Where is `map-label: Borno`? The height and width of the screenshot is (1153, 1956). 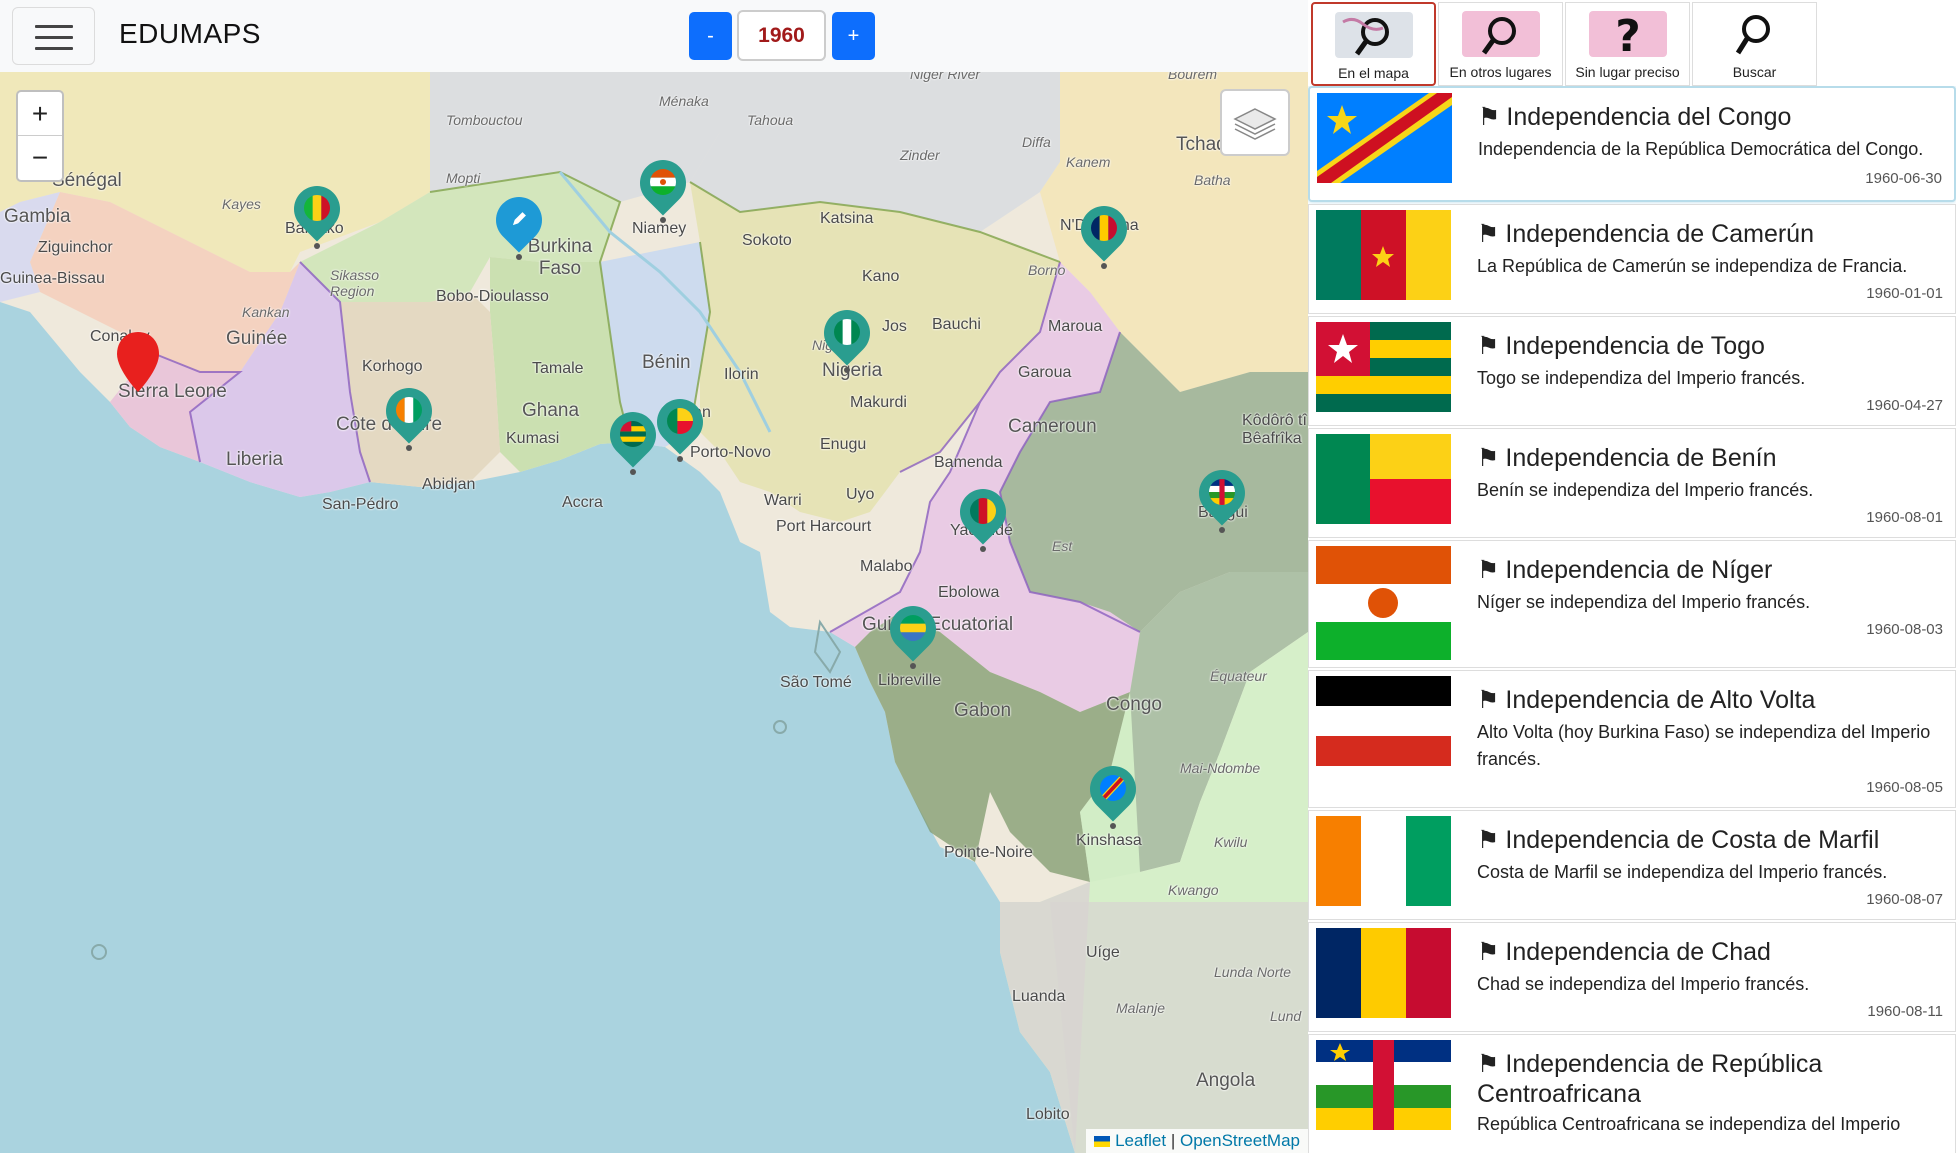
map-label: Borno is located at coordinates (1047, 270).